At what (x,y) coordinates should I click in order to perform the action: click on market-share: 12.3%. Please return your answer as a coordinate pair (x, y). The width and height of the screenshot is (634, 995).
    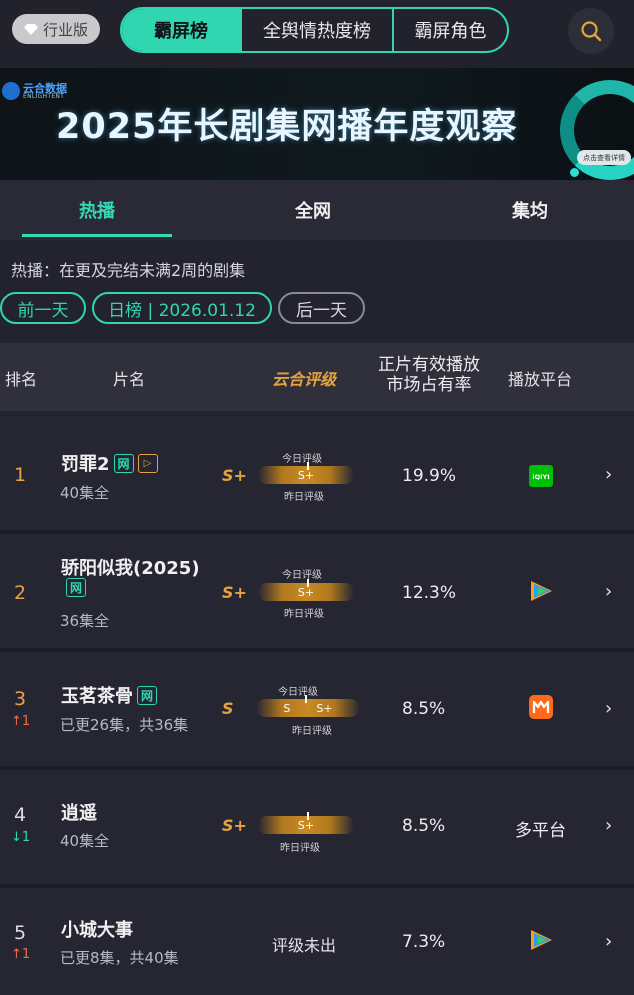
    Looking at the image, I should click on (429, 593).